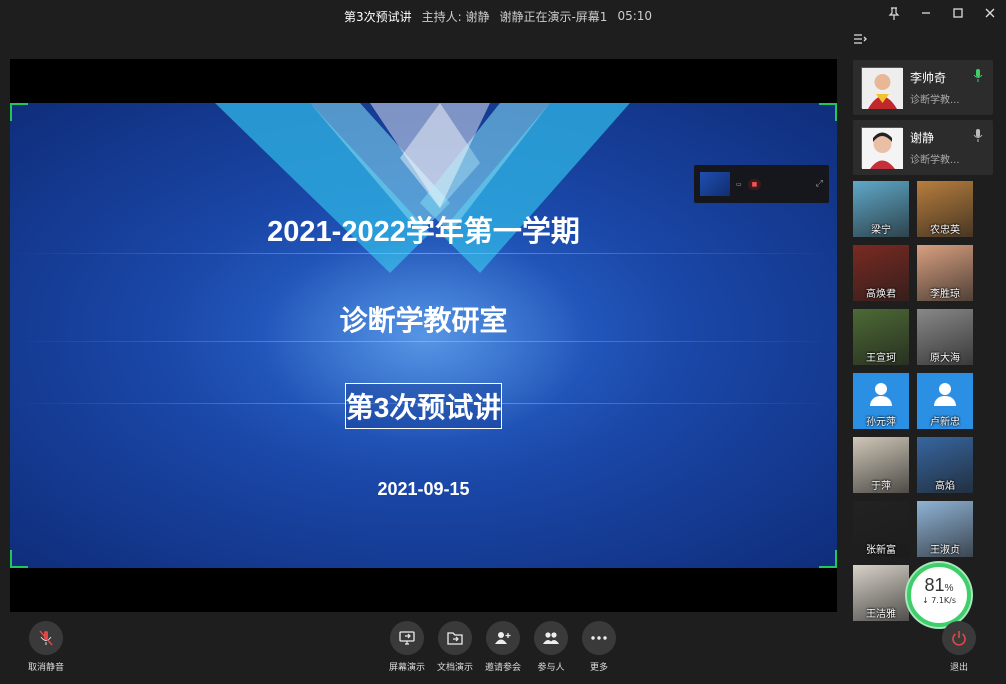 The image size is (1006, 684). Describe the element at coordinates (928, 78) in the screenshot. I see `speaker-name: 李帅奇` at that location.